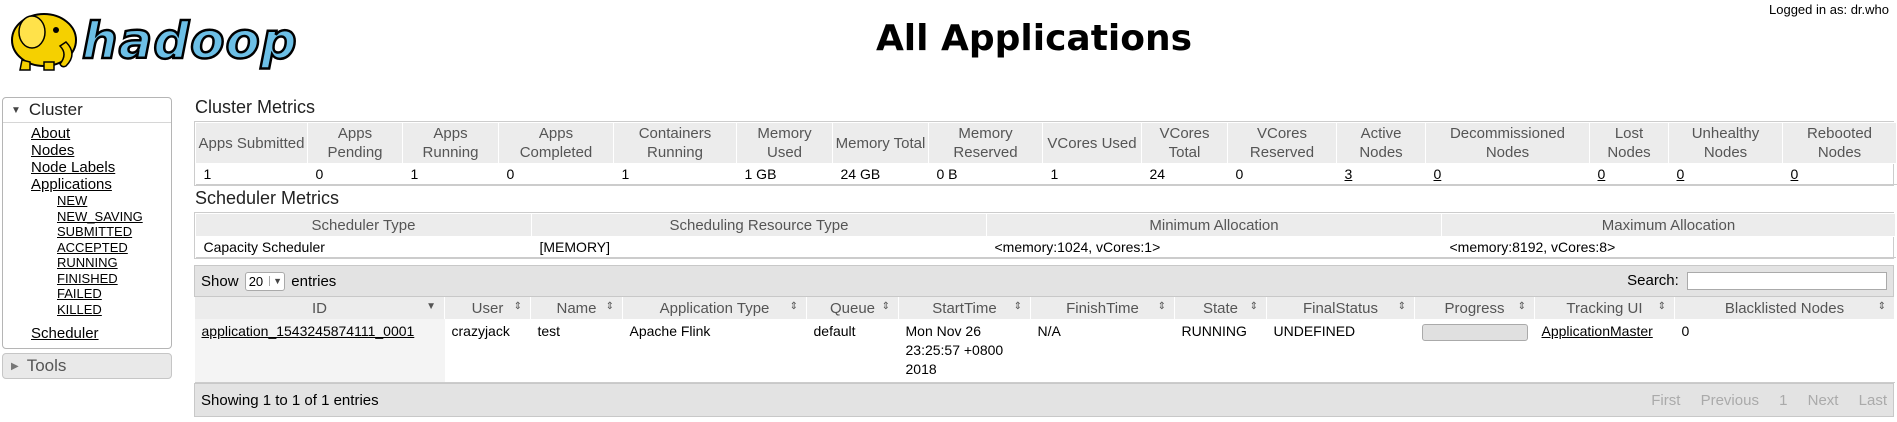 The image size is (1897, 422). I want to click on caret-down-icon: ▼, so click(16, 110).